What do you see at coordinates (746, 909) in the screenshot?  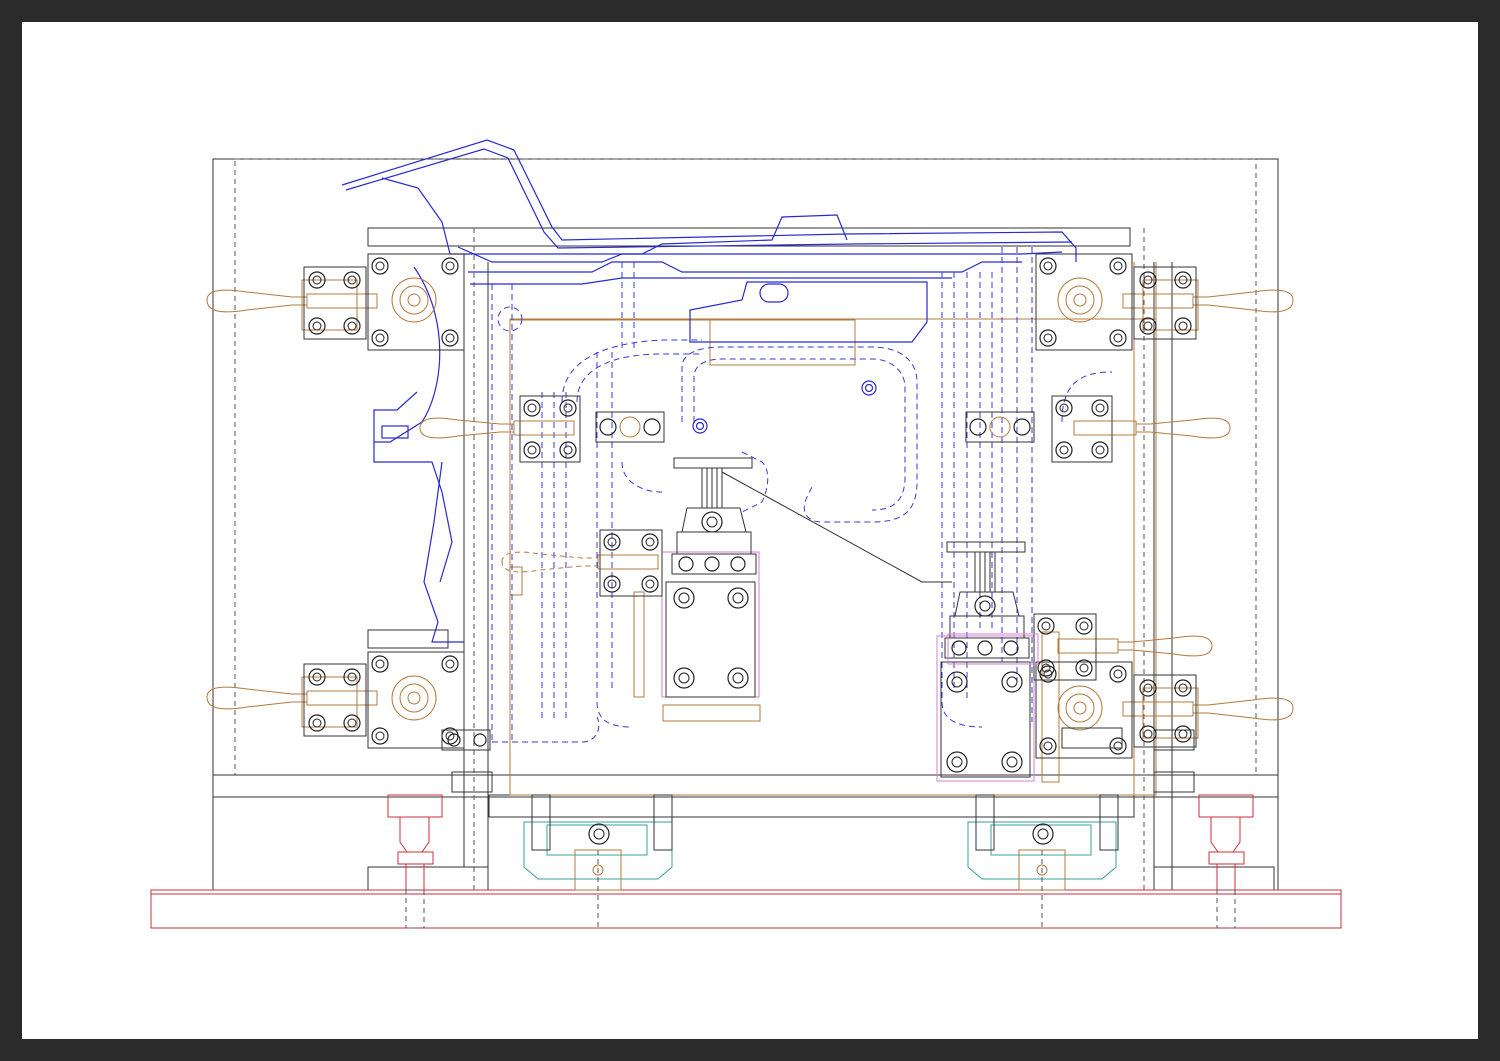 I see `base-plate` at bounding box center [746, 909].